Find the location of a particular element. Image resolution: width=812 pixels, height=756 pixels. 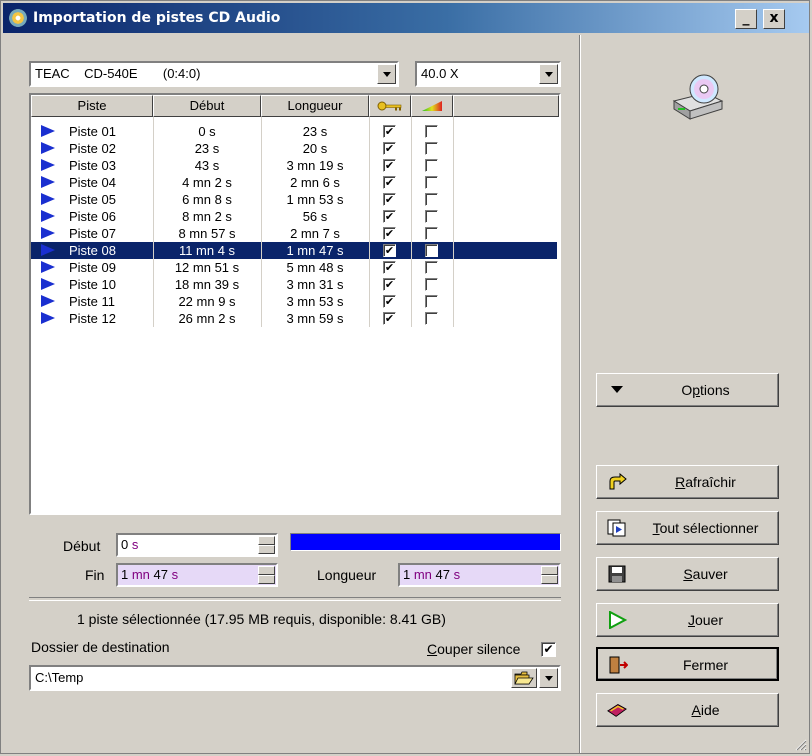

longueur-spin-buttons is located at coordinates (549, 575).